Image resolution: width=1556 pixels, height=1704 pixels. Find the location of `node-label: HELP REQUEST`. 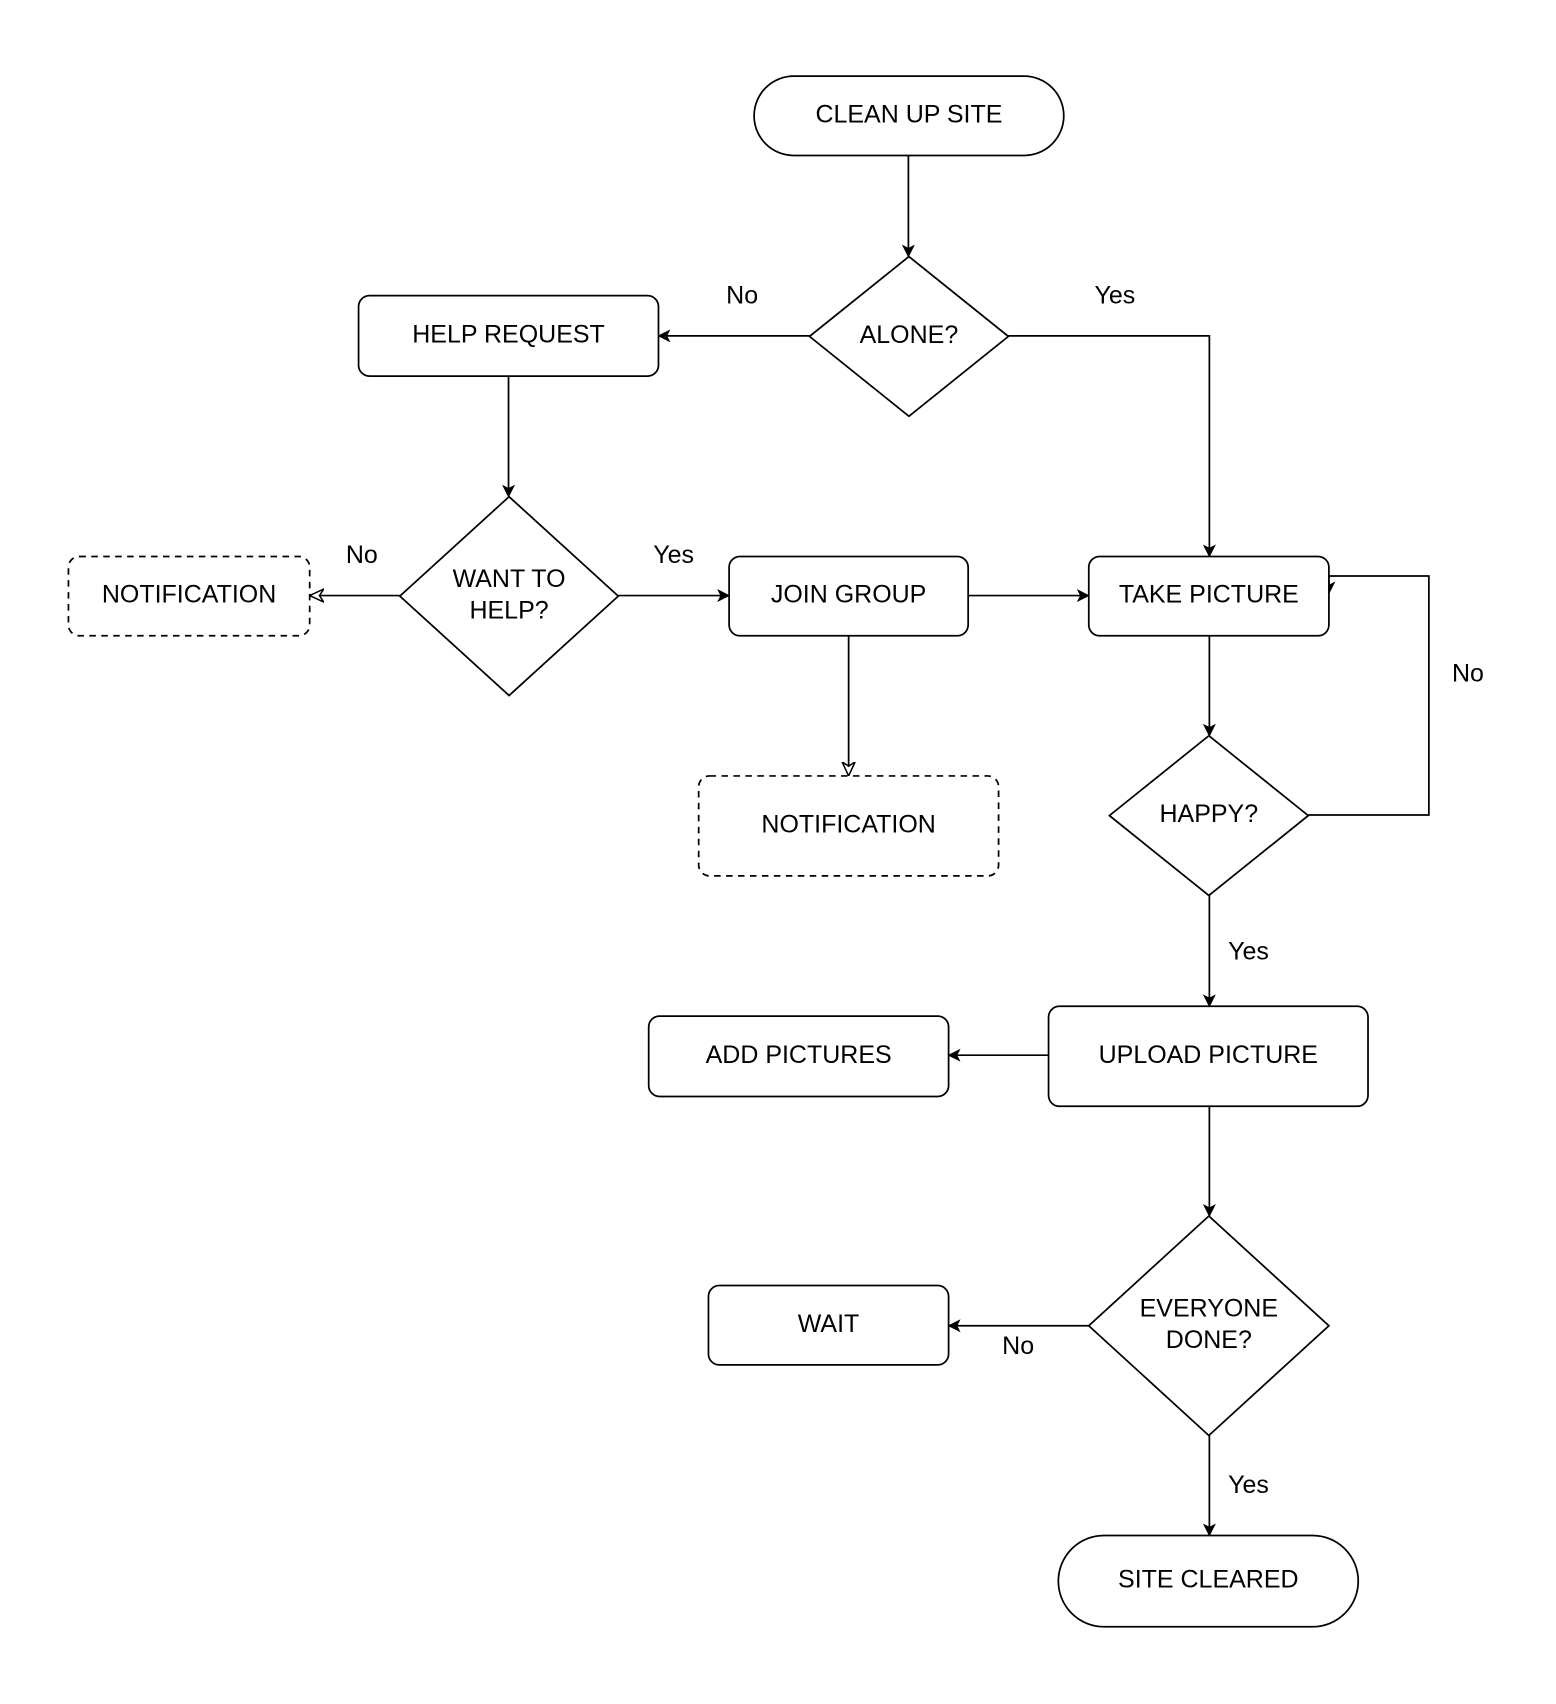

node-label: HELP REQUEST is located at coordinates (508, 334).